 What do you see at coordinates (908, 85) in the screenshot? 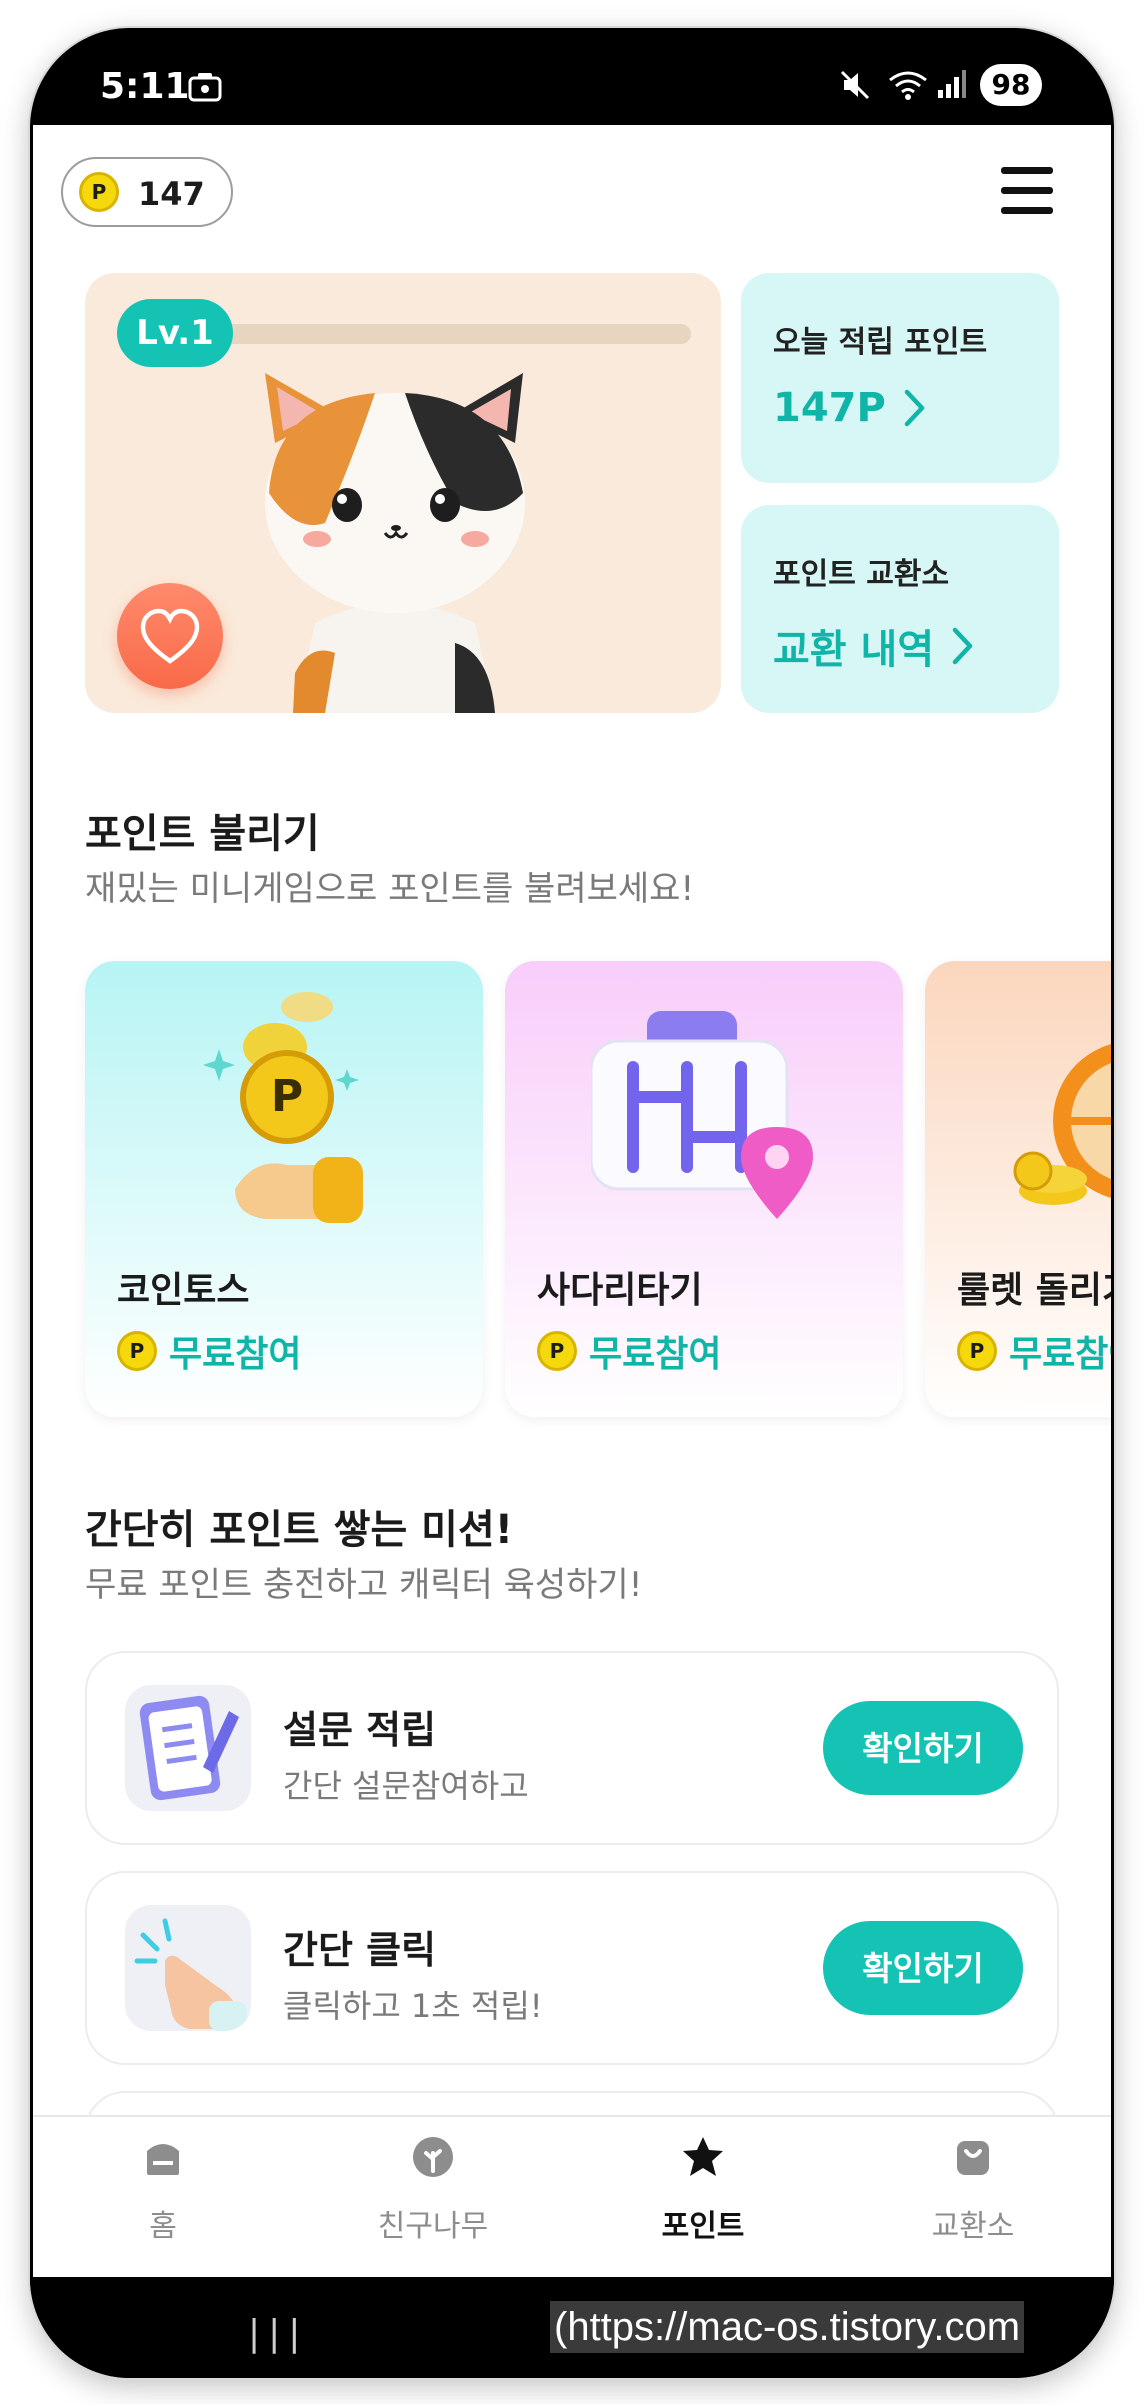
I see `wifi-icon` at bounding box center [908, 85].